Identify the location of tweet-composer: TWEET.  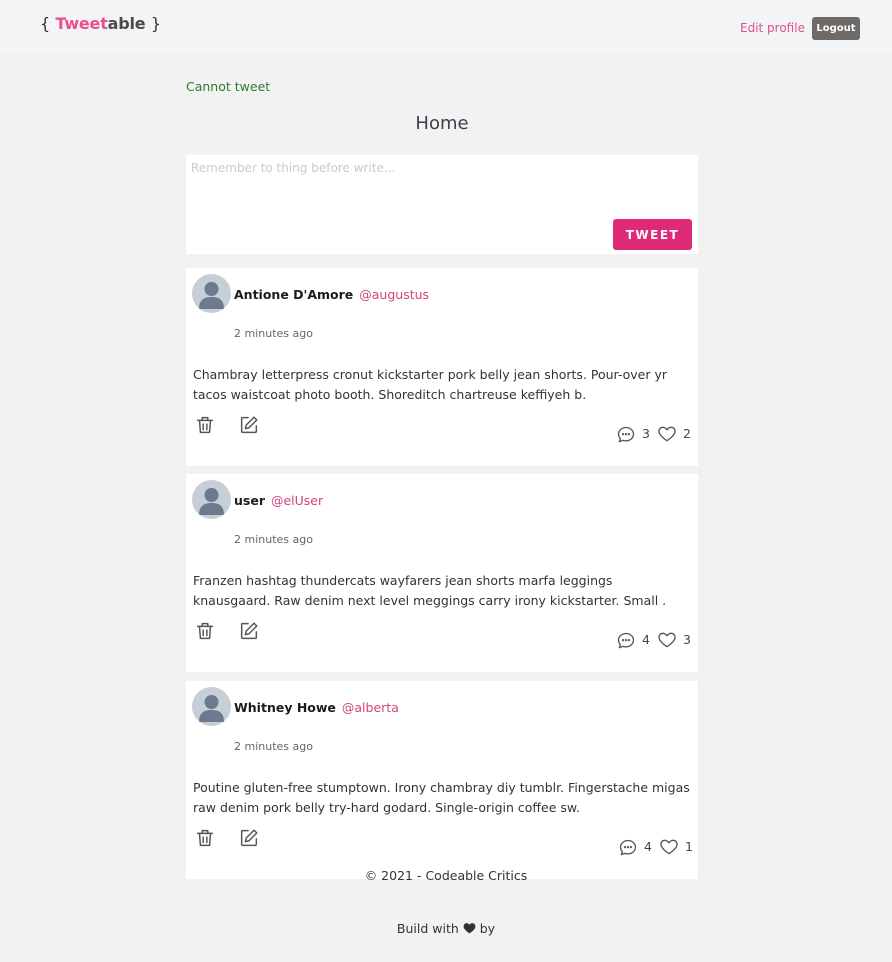
(442, 204).